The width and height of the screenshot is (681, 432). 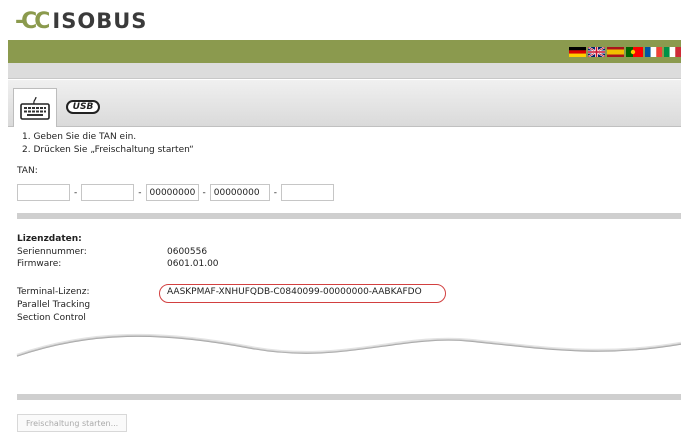 I want to click on terminal-license-label: Terminal-Lizenz:, so click(x=53, y=292).